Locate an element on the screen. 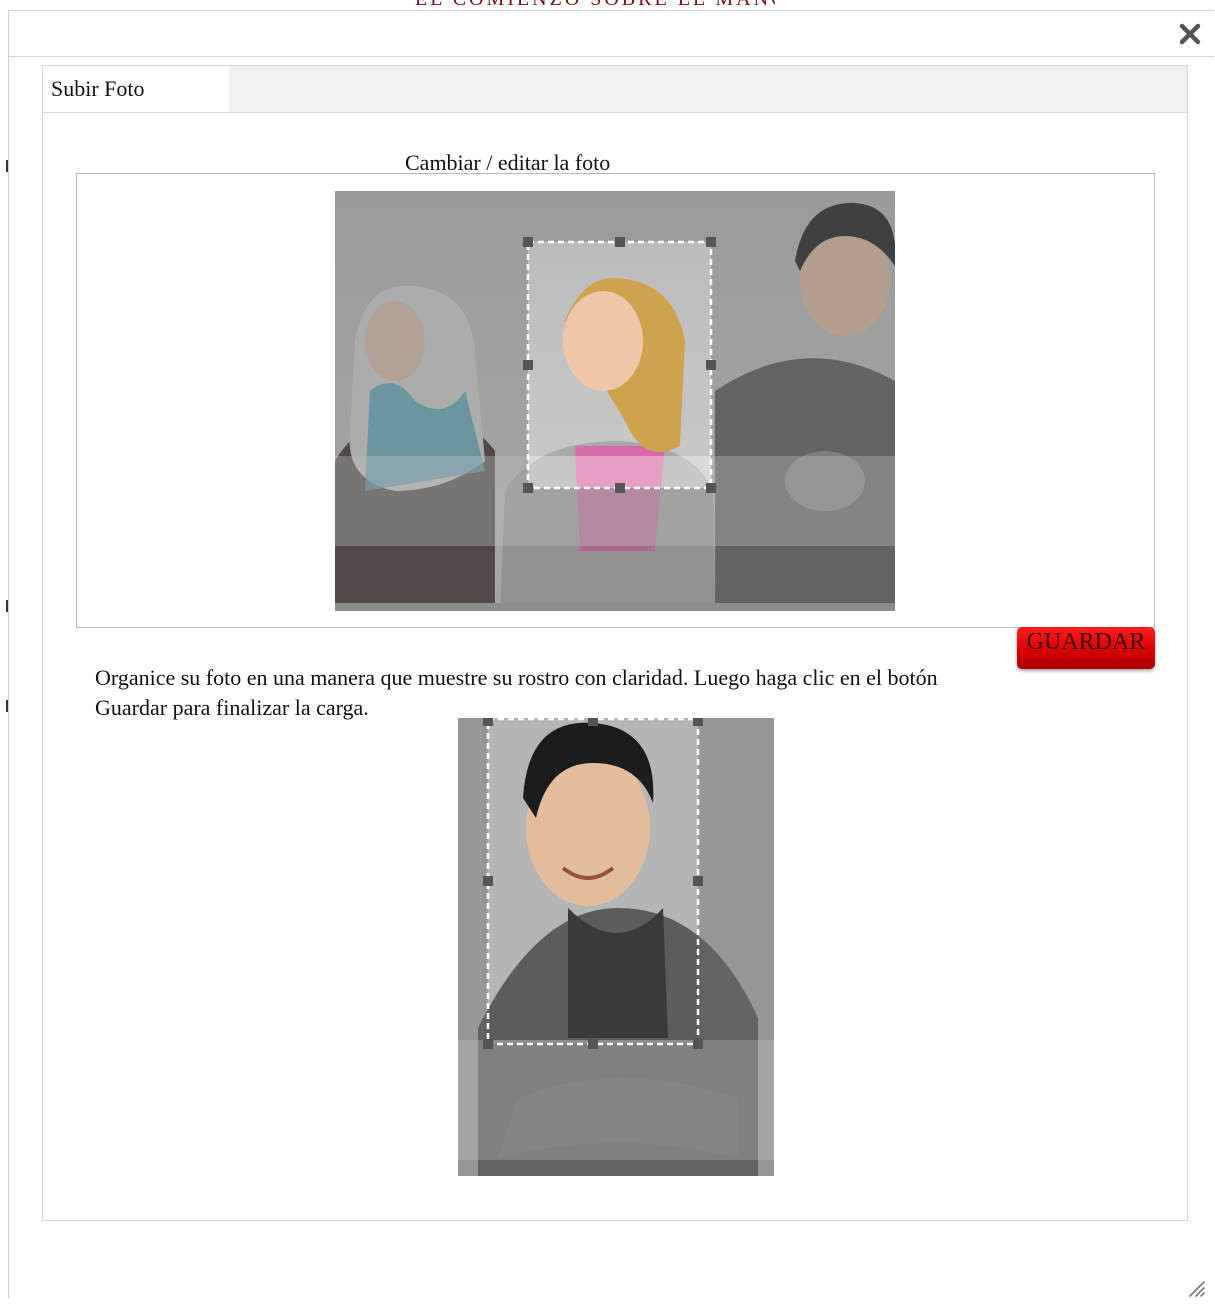 The width and height of the screenshot is (1215, 1305). resize-grip is located at coordinates (1196, 1288).